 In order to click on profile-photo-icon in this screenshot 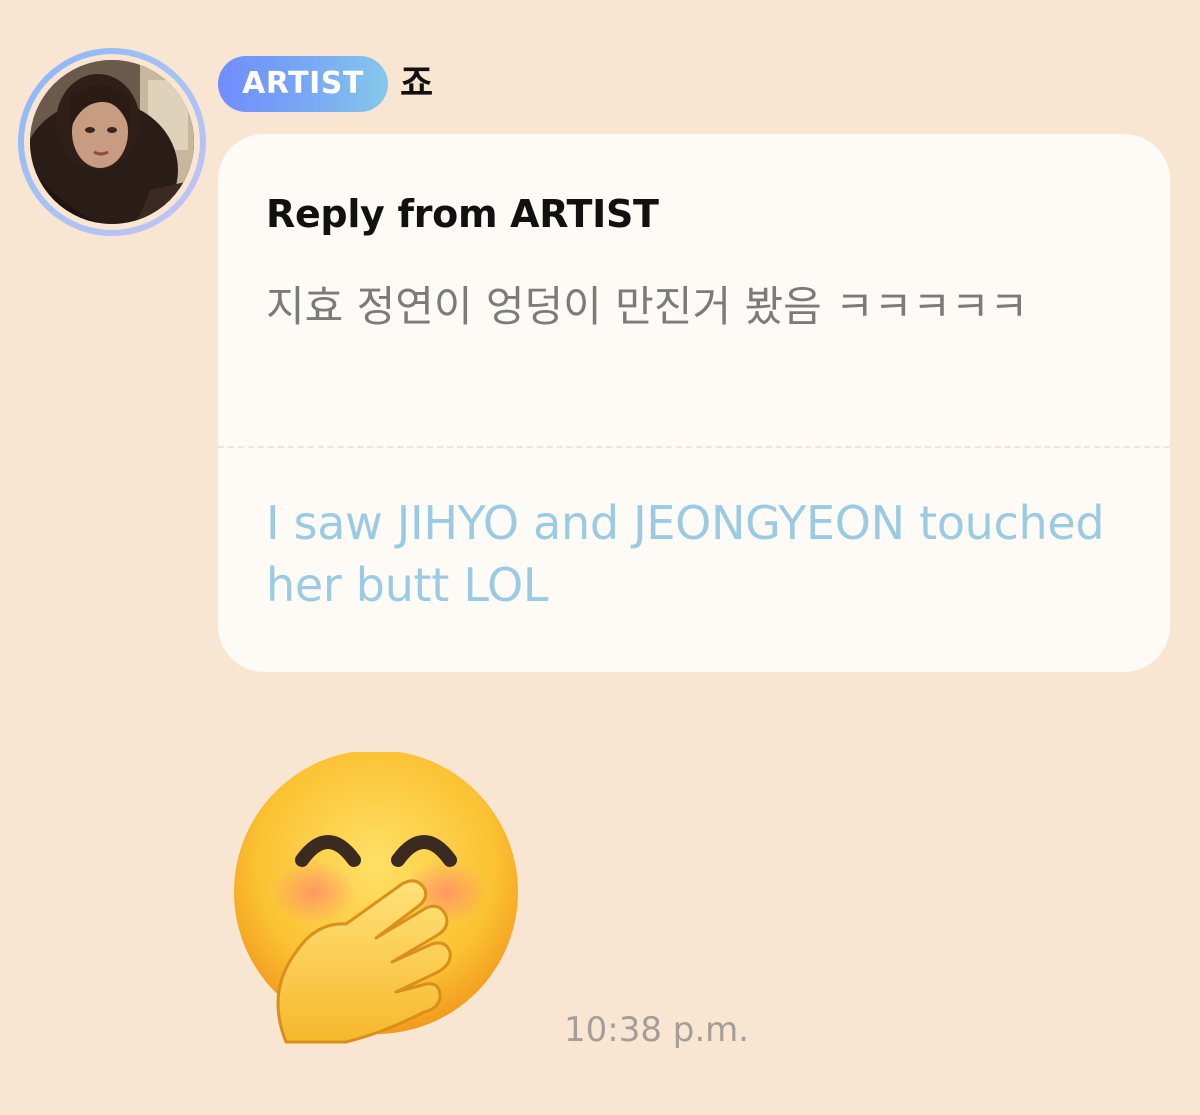, I will do `click(112, 142)`.